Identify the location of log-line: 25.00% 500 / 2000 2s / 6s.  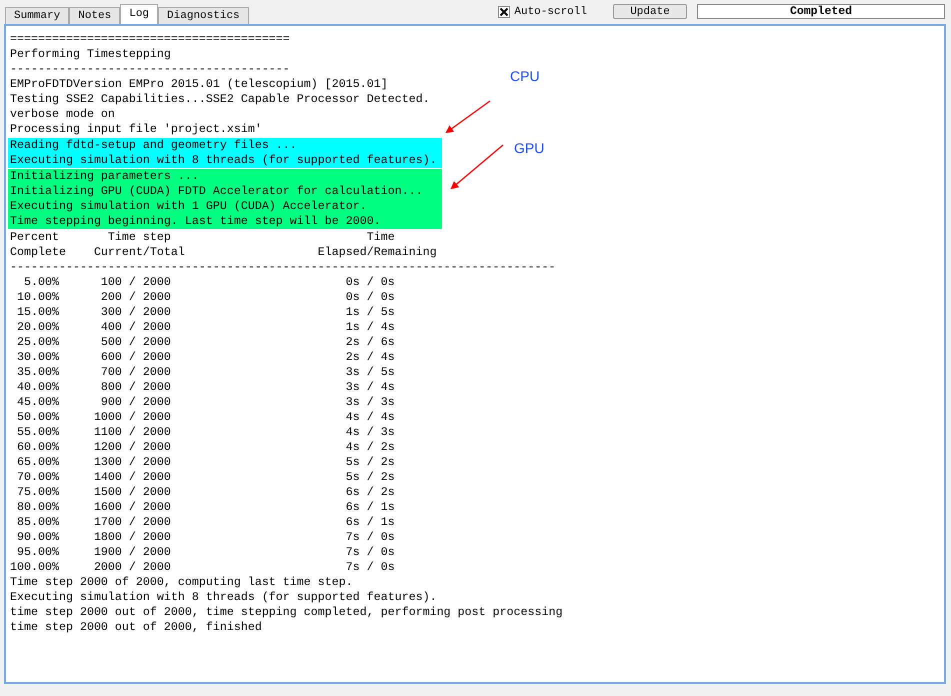
(205, 342).